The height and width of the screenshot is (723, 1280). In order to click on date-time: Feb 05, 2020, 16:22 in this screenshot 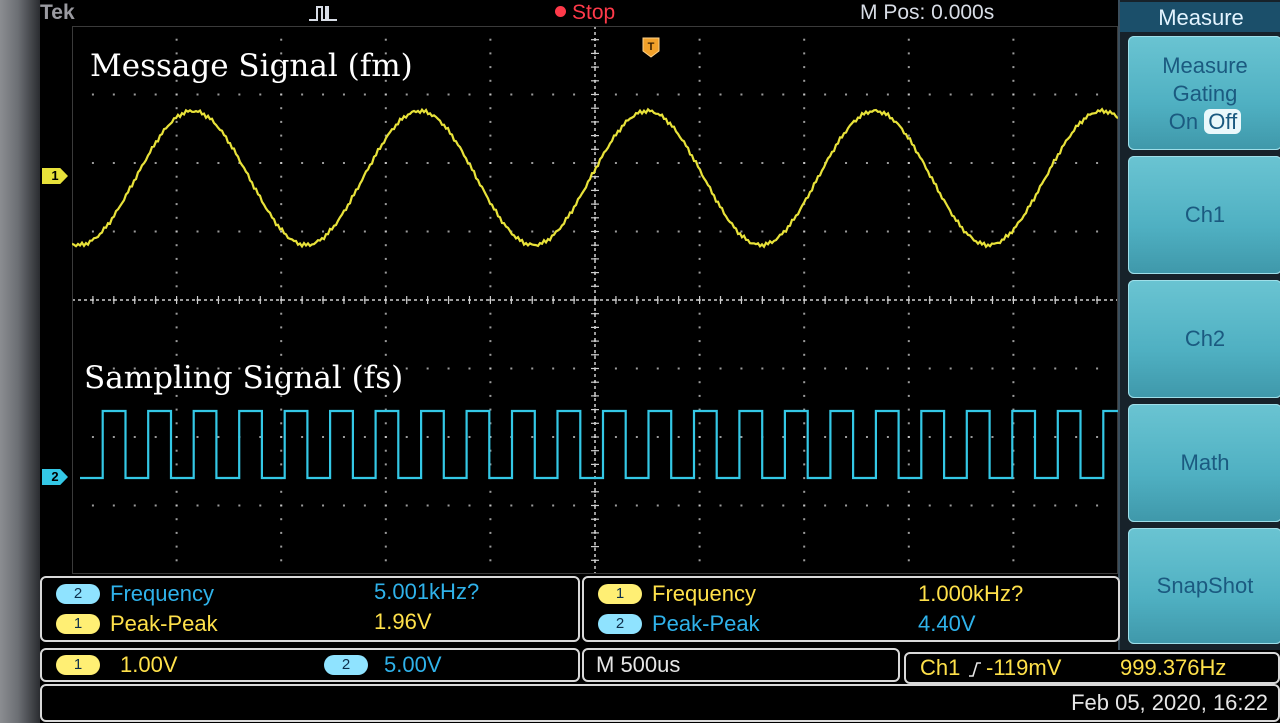, I will do `click(1169, 702)`.